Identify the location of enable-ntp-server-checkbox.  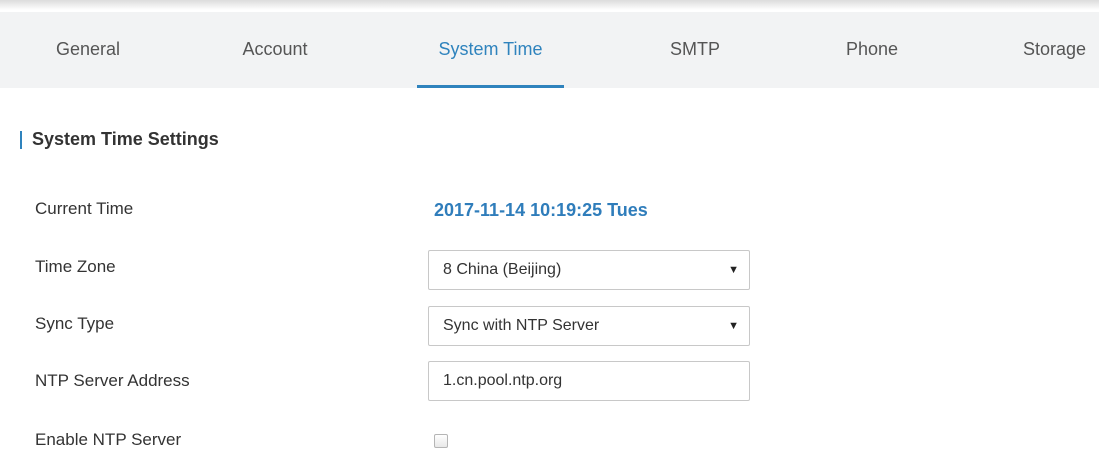
(441, 441).